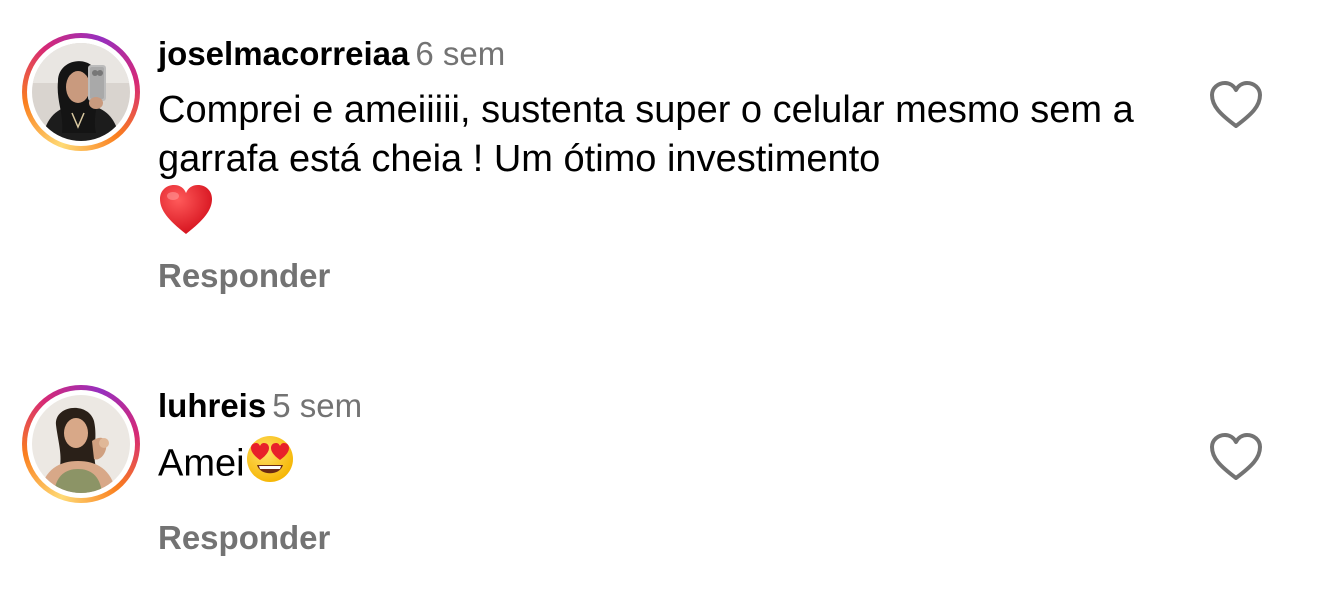 Image resolution: width=1320 pixels, height=595 pixels. What do you see at coordinates (664, 465) in the screenshot?
I see `comment-text: Amei` at bounding box center [664, 465].